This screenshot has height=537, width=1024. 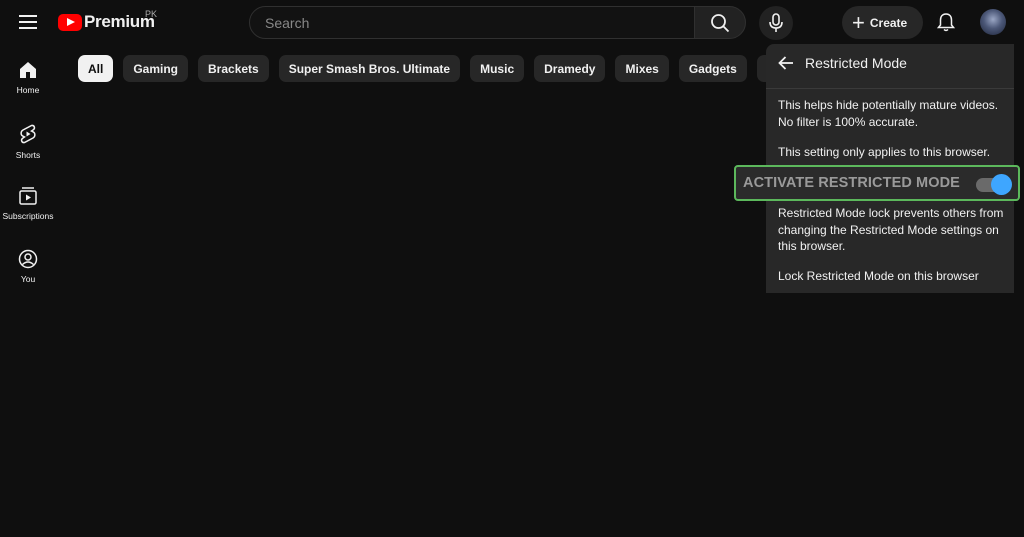 What do you see at coordinates (478, 22) in the screenshot?
I see `search-input` at bounding box center [478, 22].